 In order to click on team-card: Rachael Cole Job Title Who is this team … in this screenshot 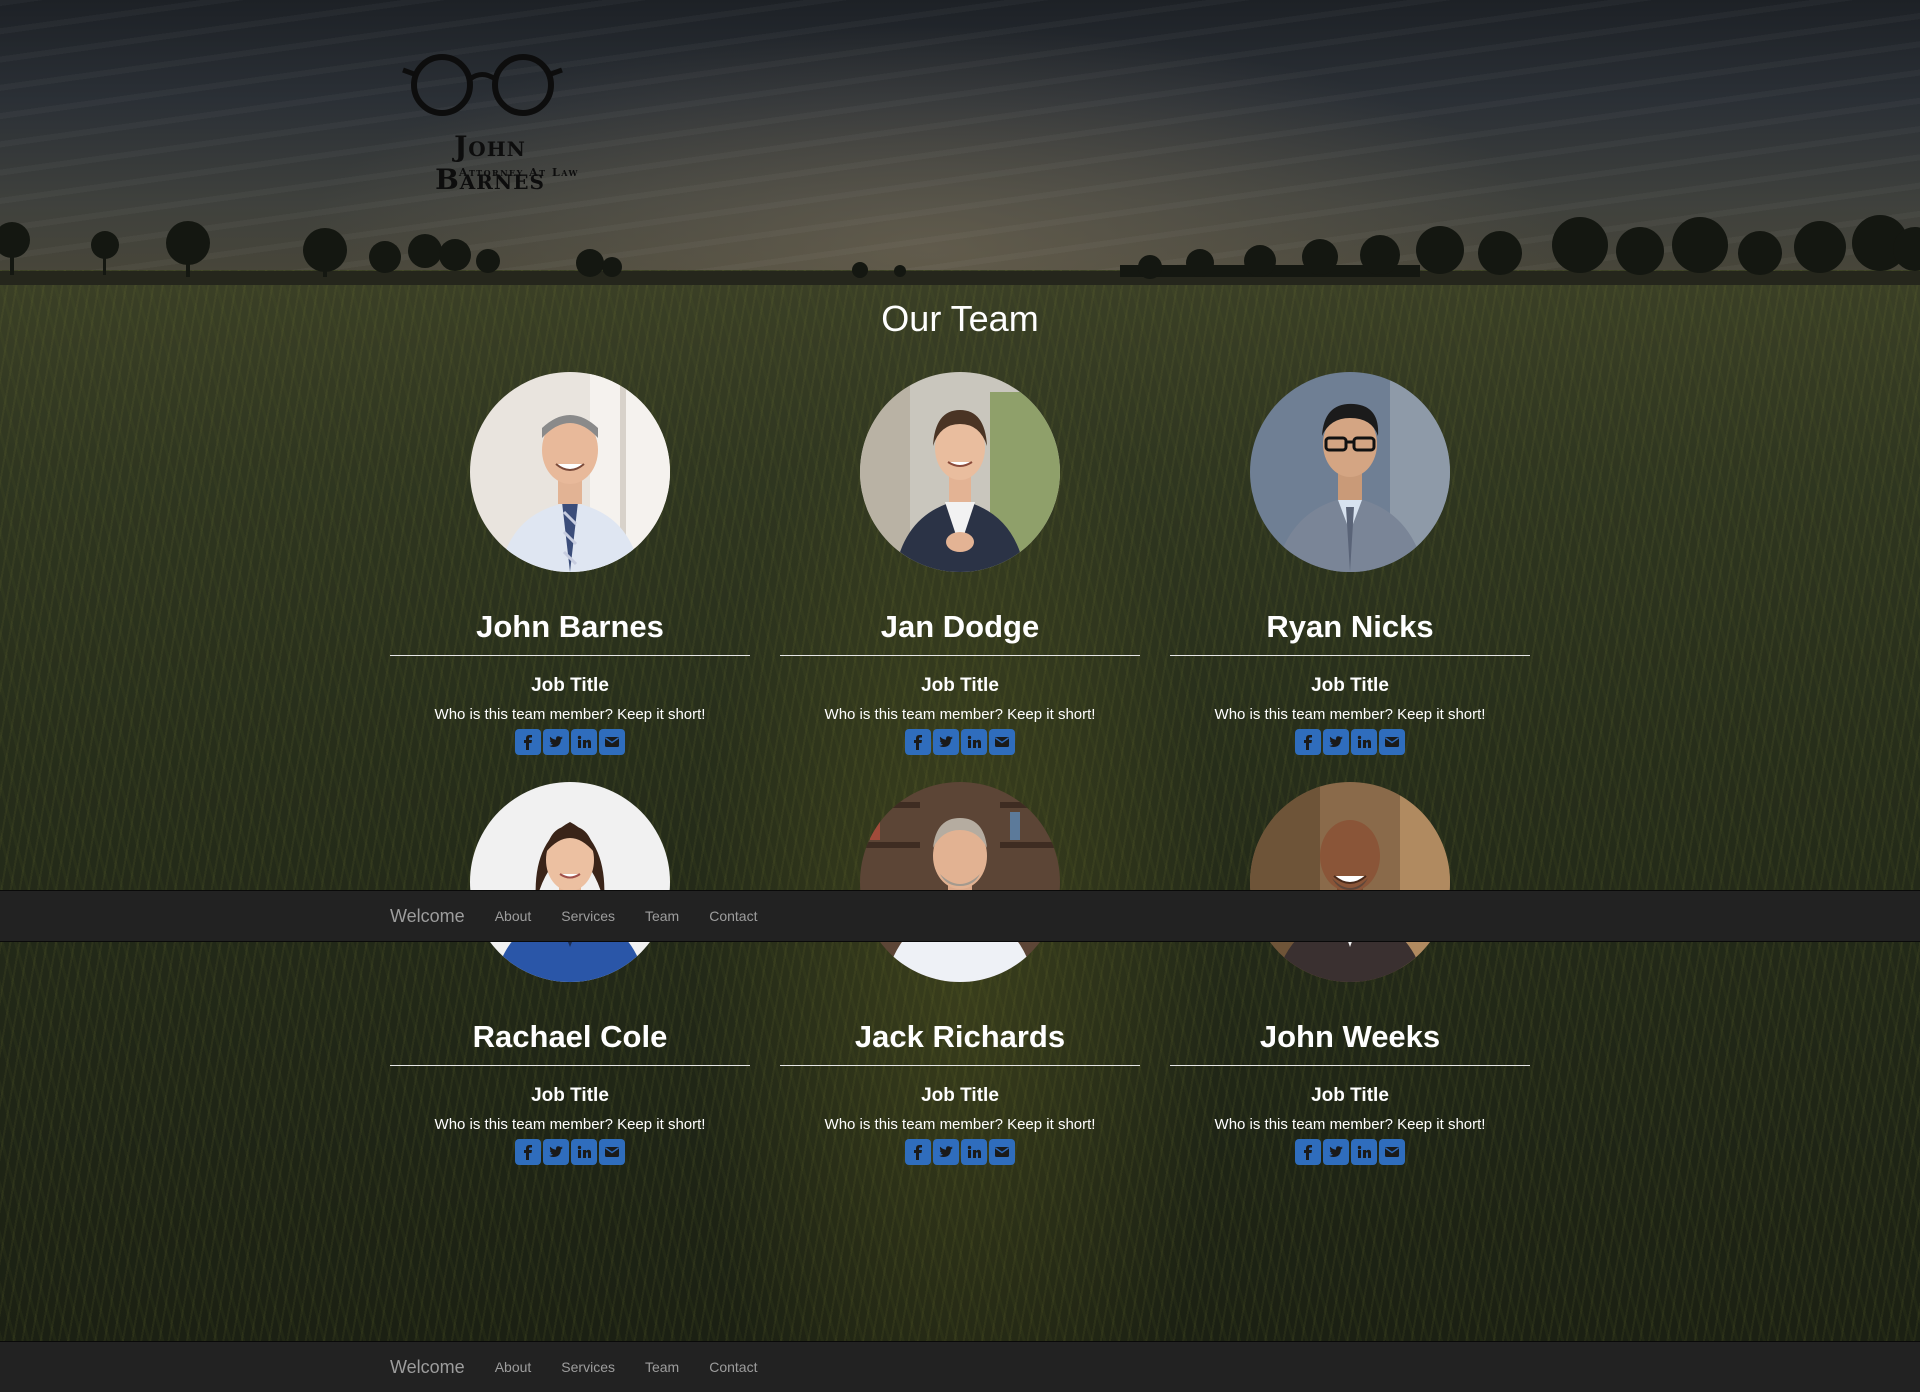, I will do `click(570, 982)`.